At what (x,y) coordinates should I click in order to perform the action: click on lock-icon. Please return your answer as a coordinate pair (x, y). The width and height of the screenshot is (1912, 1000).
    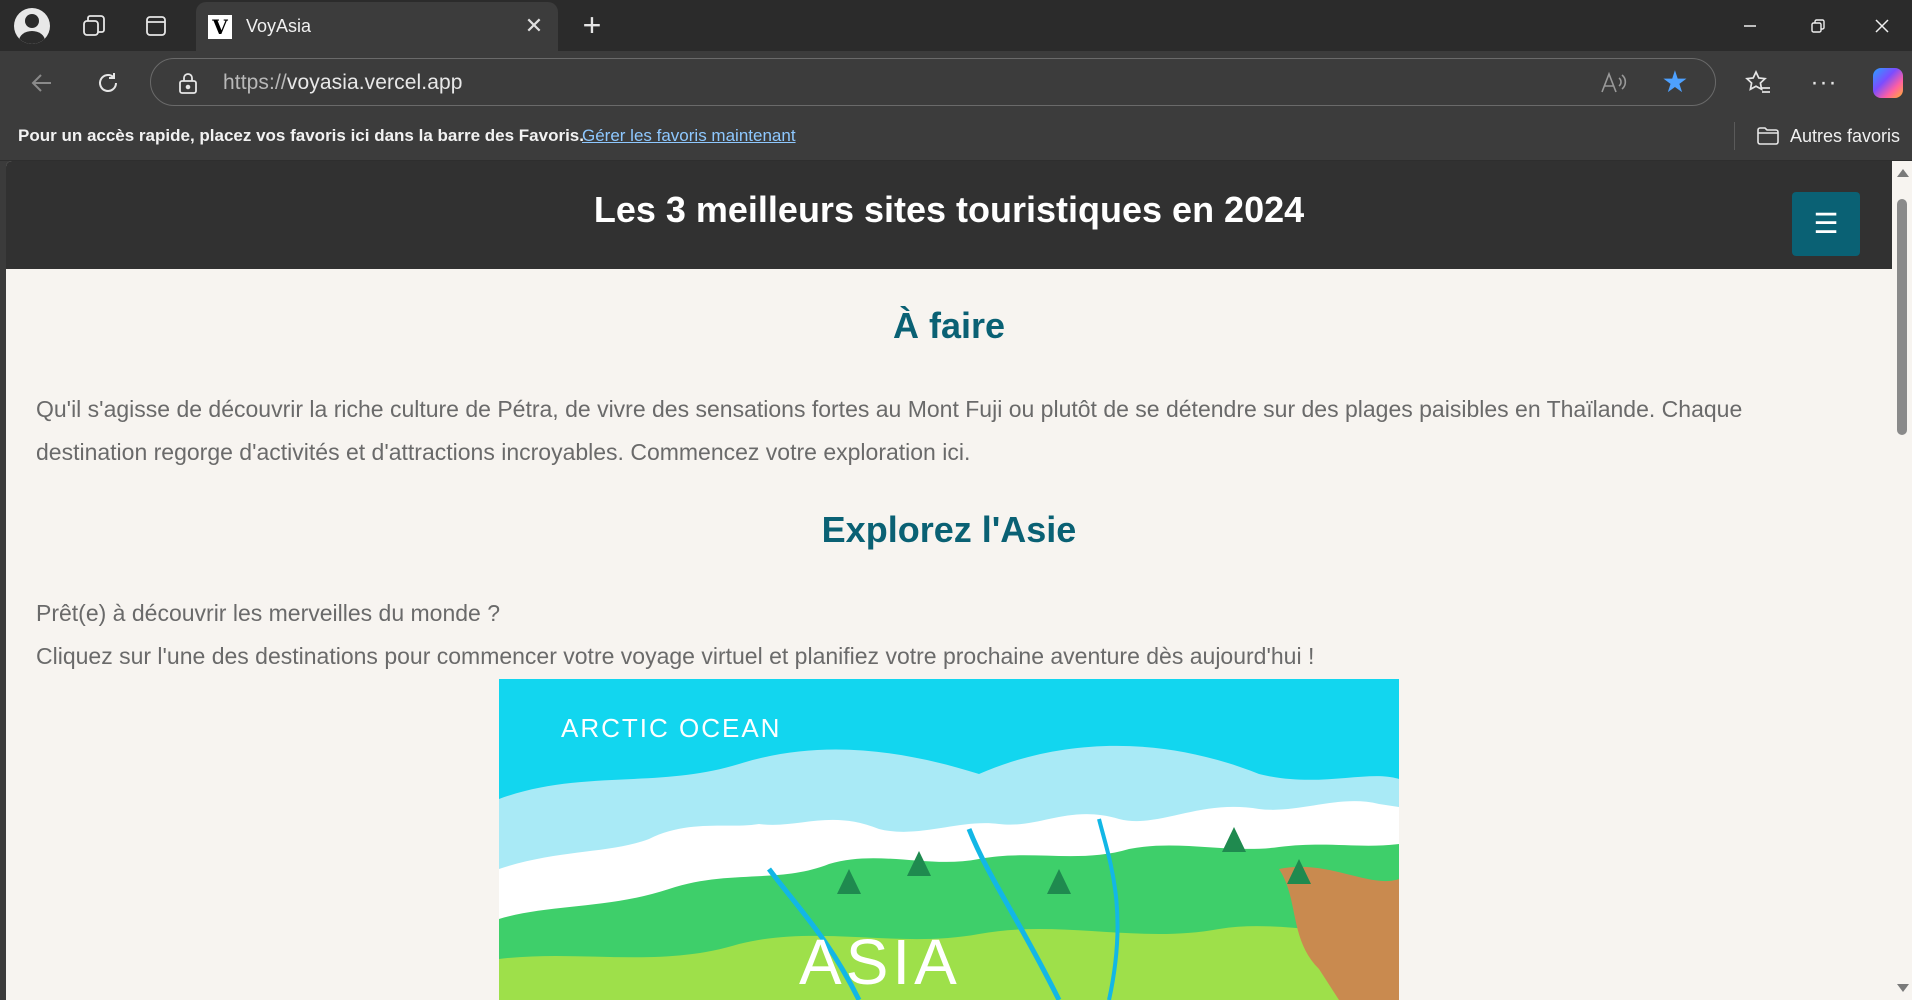
    Looking at the image, I should click on (188, 83).